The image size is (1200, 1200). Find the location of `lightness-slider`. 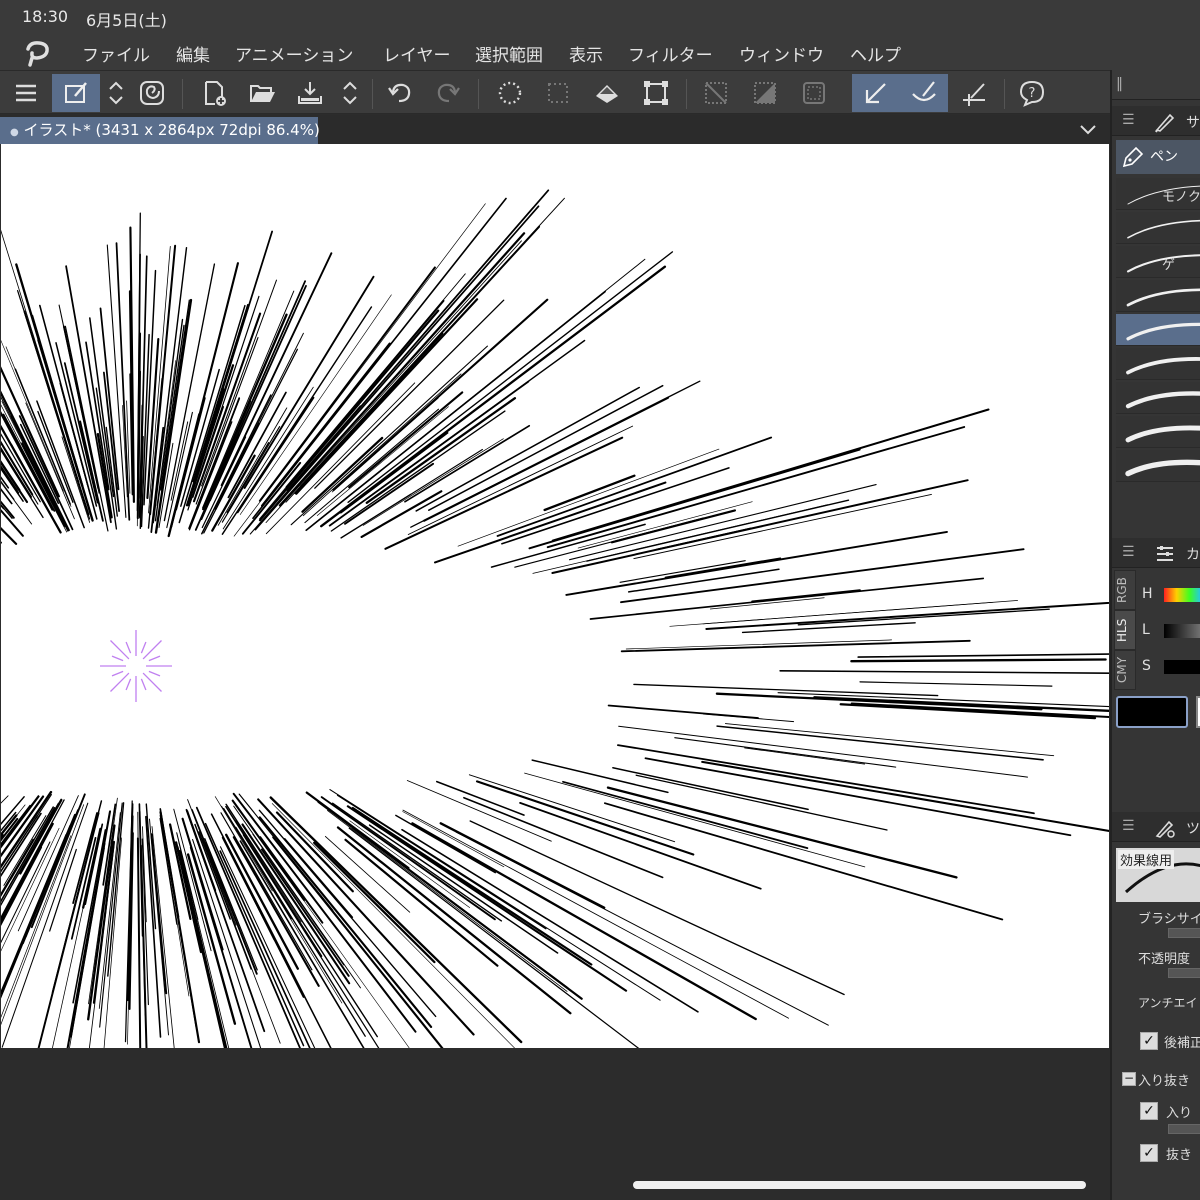

lightness-slider is located at coordinates (1182, 631).